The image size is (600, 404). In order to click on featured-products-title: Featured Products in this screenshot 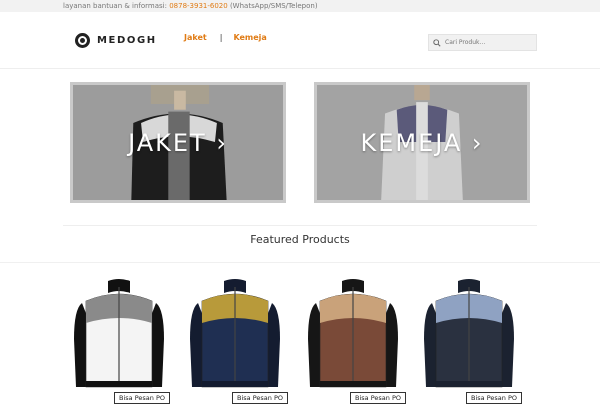, I will do `click(300, 239)`.